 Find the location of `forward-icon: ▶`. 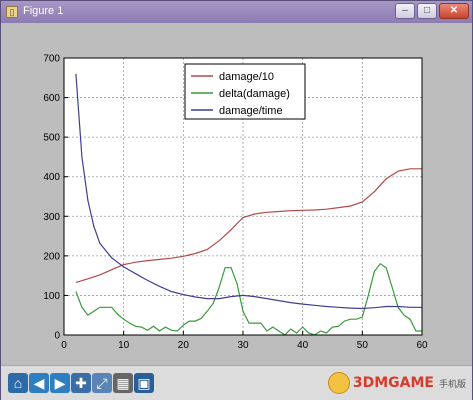

forward-icon: ▶ is located at coordinates (60, 383).